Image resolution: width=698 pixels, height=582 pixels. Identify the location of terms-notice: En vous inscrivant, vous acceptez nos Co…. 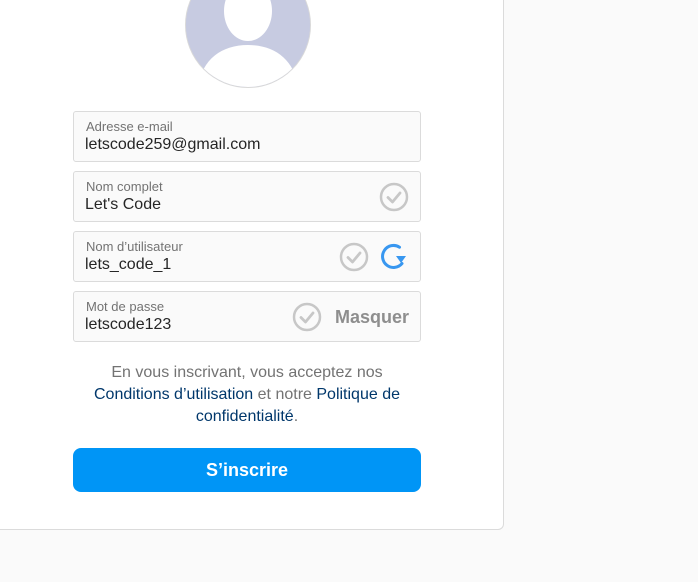
(247, 395).